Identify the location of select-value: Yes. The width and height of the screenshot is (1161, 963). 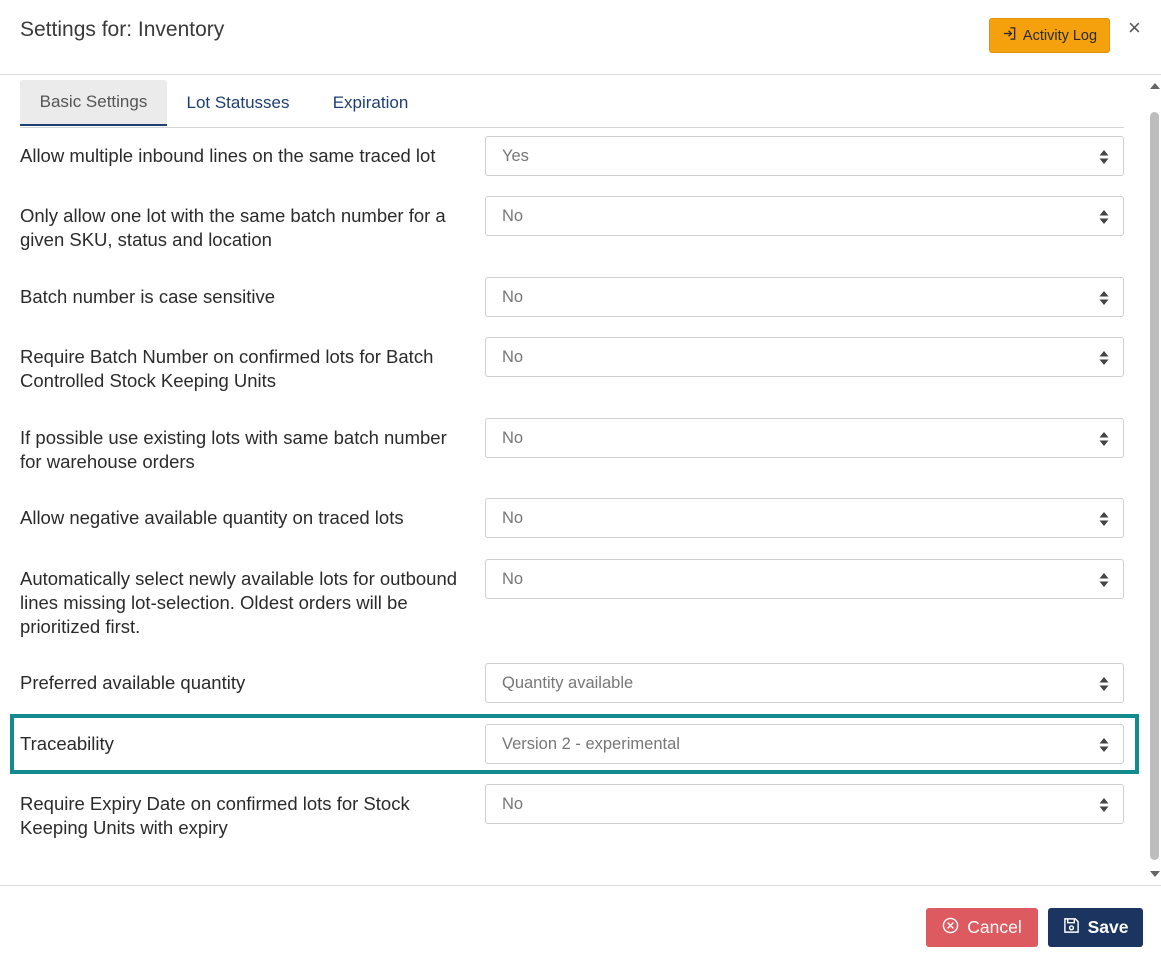
(515, 155).